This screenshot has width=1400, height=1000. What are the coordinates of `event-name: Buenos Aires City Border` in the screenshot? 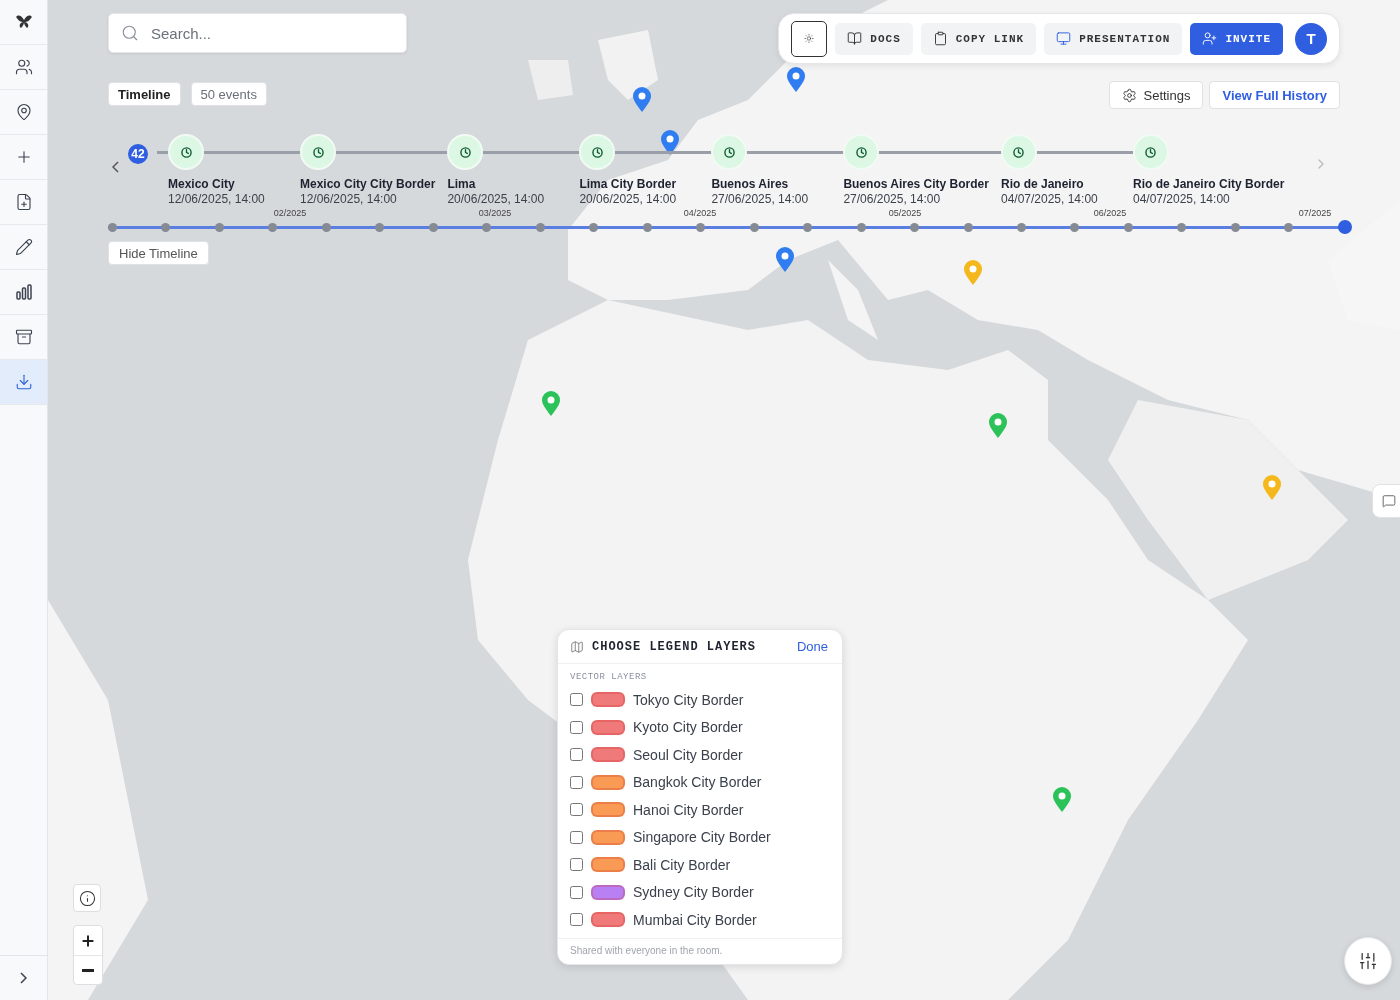 It's located at (916, 184).